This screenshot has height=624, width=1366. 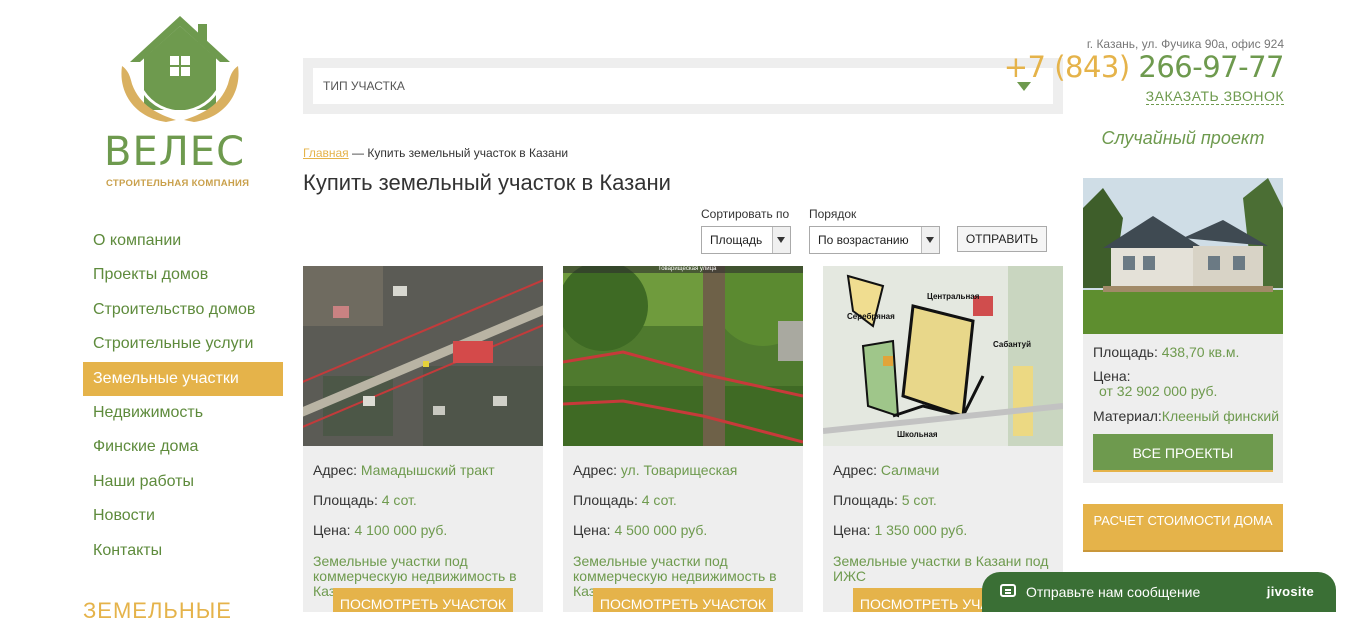 I want to click on price-value: от 32 902 000 руб., so click(x=1158, y=391).